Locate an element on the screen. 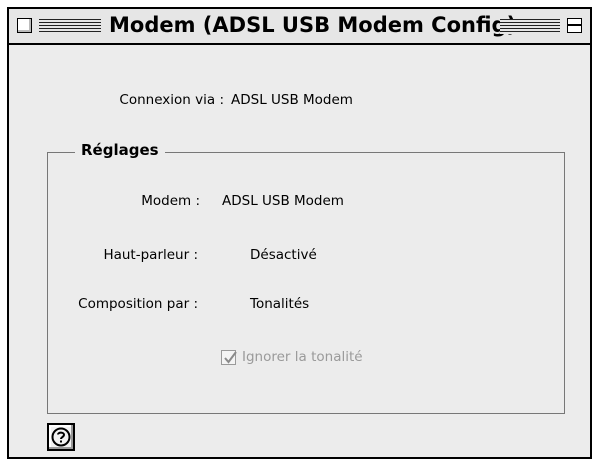 This screenshot has height=468, width=601. title-bar-stripes-right is located at coordinates (530, 26).